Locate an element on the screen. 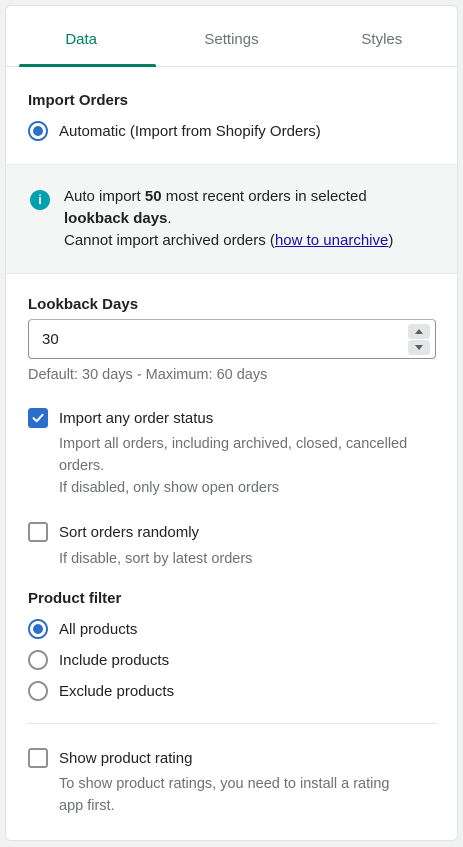 The height and width of the screenshot is (847, 463). lookback-days-input: 30 is located at coordinates (232, 339).